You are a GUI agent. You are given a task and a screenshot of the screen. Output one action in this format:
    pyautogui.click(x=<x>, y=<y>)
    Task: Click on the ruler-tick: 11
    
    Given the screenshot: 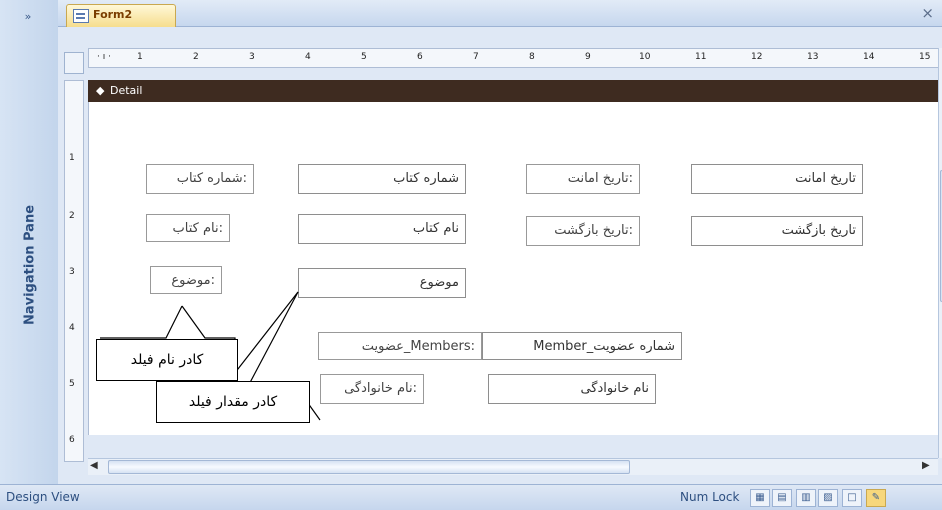 What is the action you would take?
    pyautogui.click(x=701, y=57)
    